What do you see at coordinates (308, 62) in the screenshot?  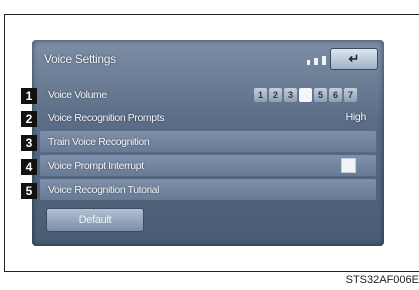 I see `signal-icon` at bounding box center [308, 62].